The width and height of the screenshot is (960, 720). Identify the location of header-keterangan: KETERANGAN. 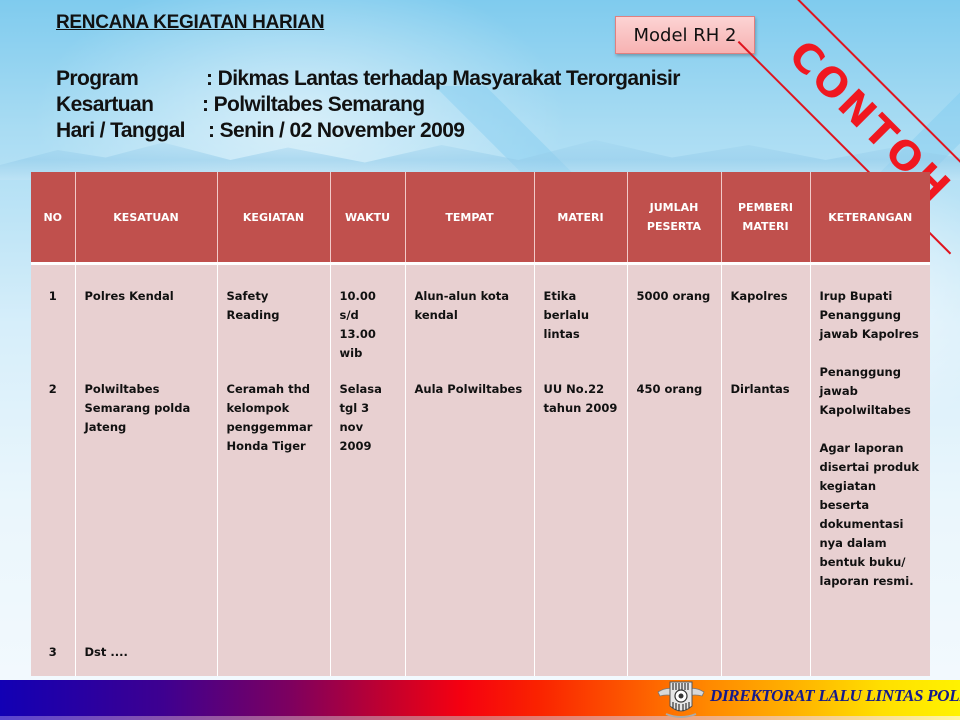
(870, 218).